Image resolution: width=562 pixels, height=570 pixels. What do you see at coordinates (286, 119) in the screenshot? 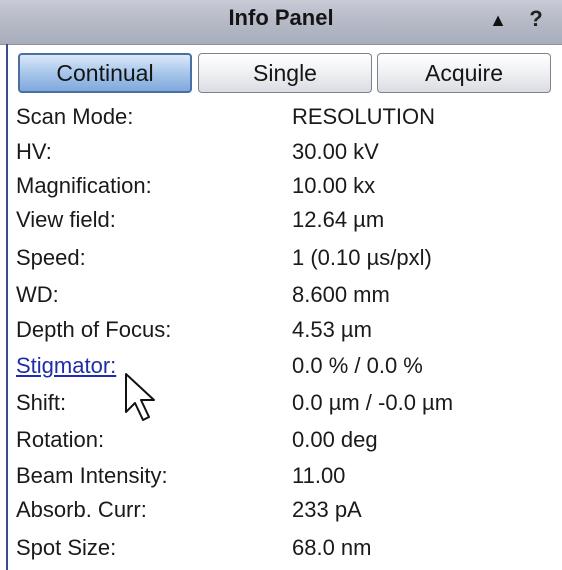
I see `info-row-scan-mode: Scan Mode: RESOLUTION` at bounding box center [286, 119].